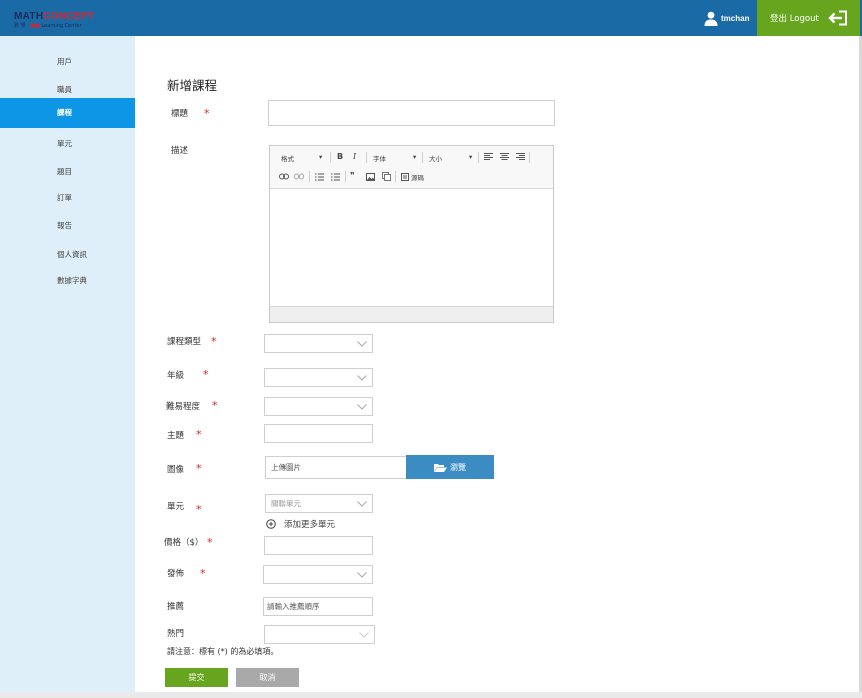  What do you see at coordinates (431, 695) in the screenshot?
I see `bottom-strip` at bounding box center [431, 695].